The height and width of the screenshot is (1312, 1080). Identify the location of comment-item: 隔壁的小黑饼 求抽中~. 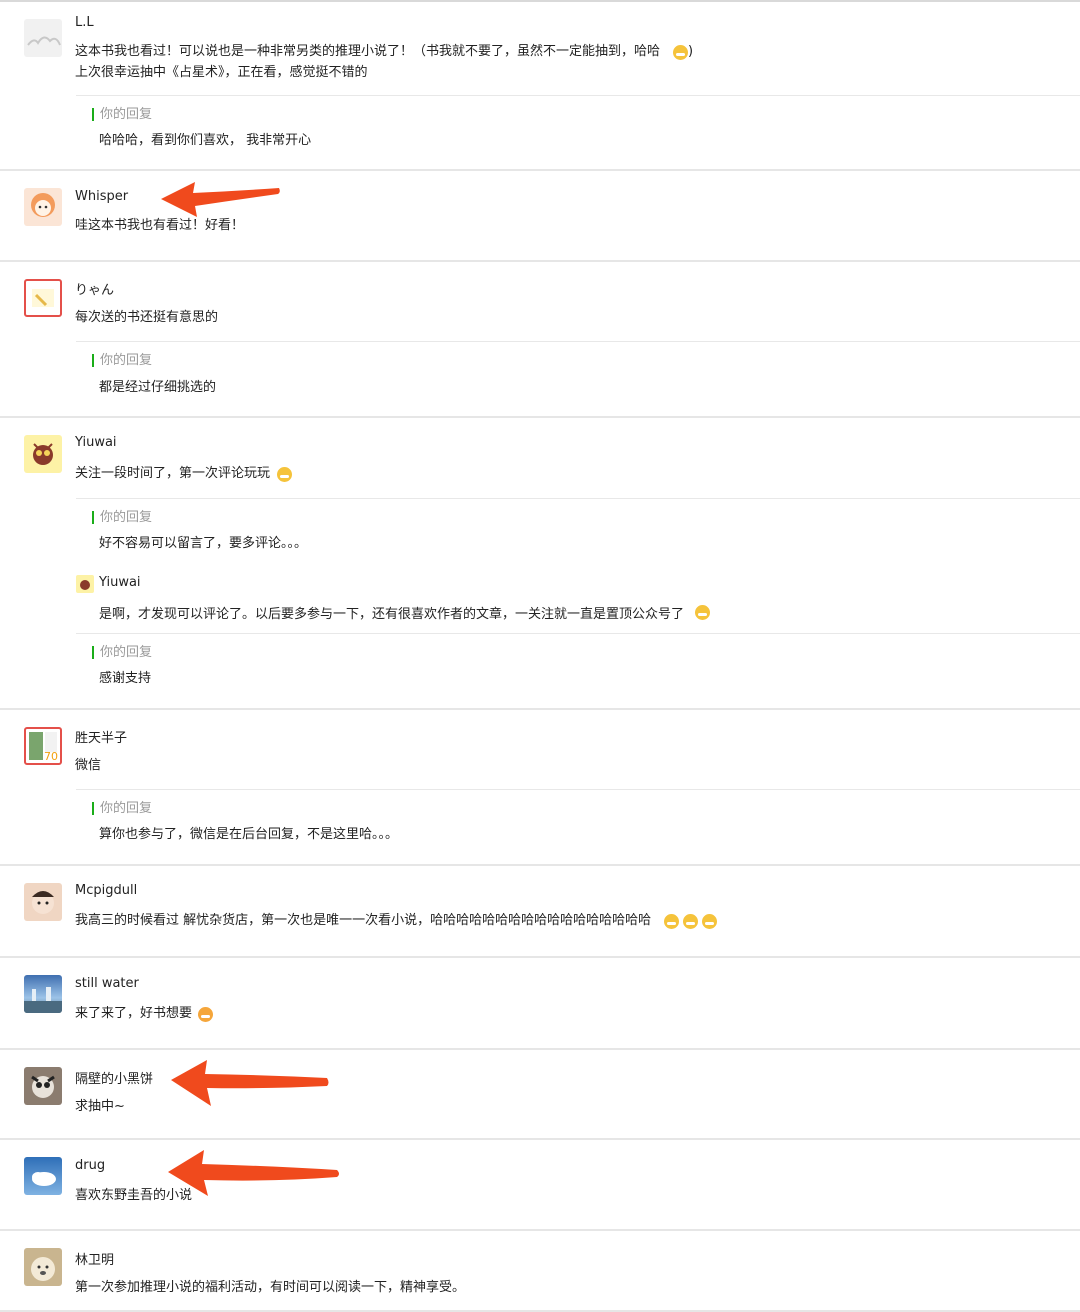
(540, 1095).